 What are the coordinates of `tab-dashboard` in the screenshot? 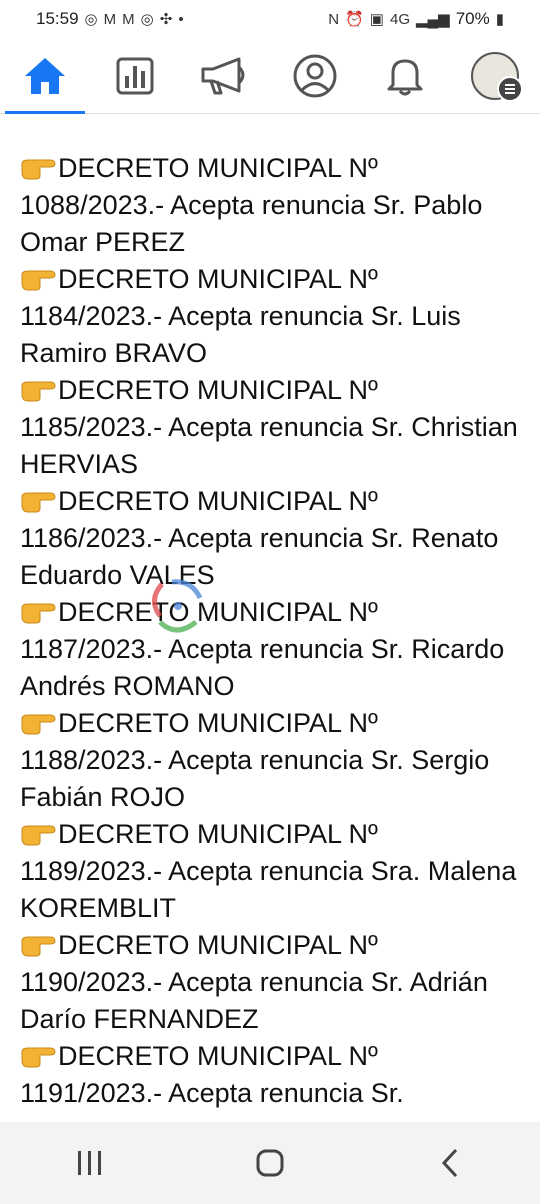 It's located at (135, 76).